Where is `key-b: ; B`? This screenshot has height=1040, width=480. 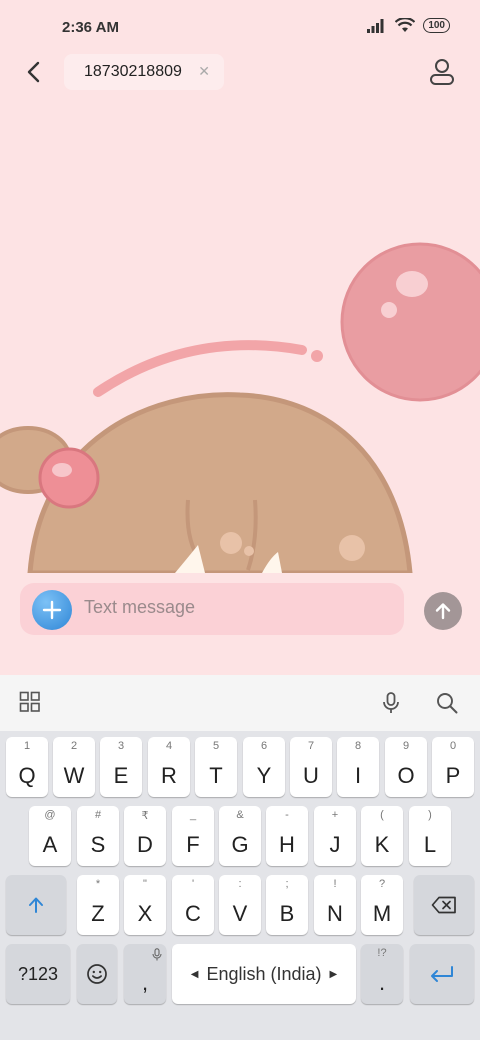
key-b: ; B is located at coordinates (287, 905).